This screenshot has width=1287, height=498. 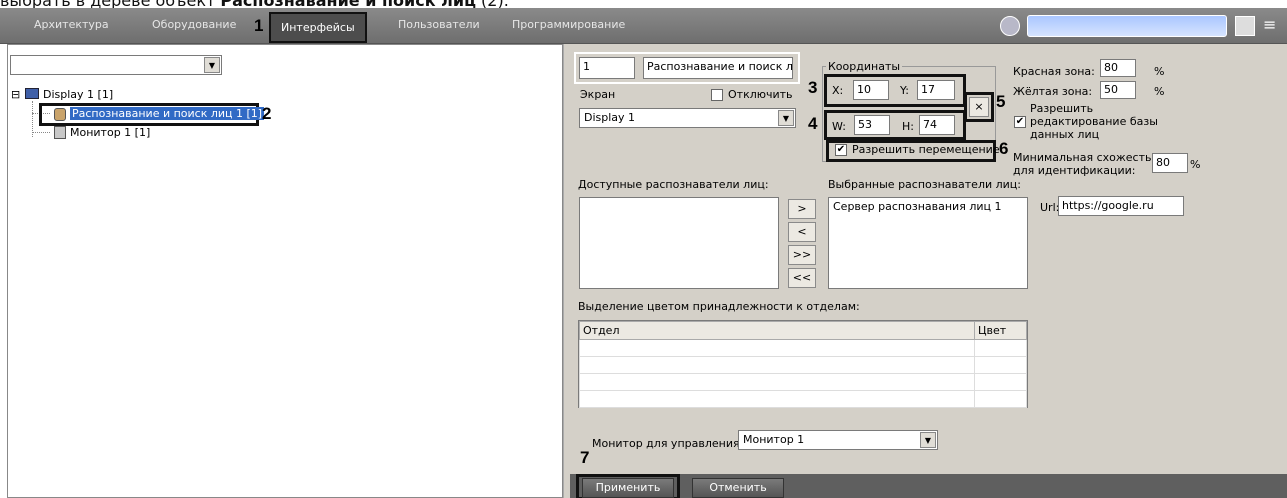 What do you see at coordinates (979, 107) in the screenshot?
I see `close-icon: ×` at bounding box center [979, 107].